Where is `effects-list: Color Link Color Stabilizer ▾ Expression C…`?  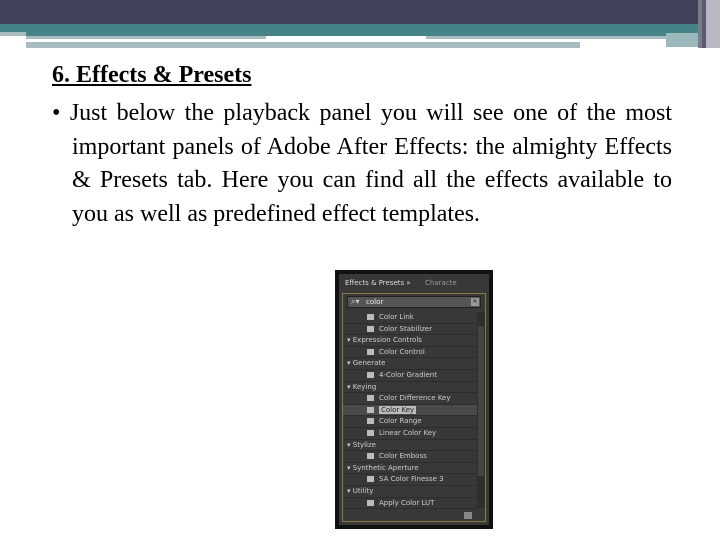
effects-list: Color Link Color Stabilizer ▾ Expression C… is located at coordinates (410, 411).